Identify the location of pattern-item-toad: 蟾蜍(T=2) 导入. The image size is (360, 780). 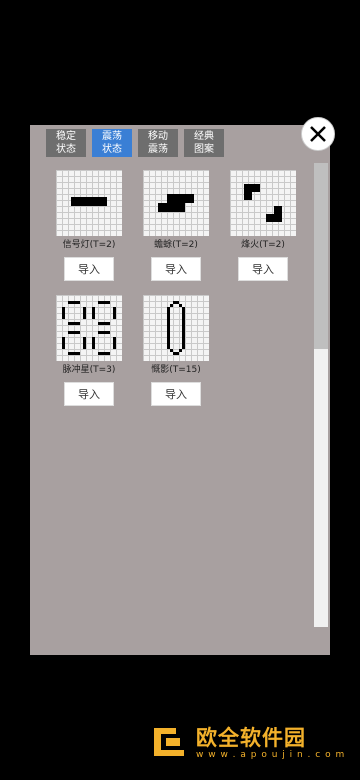
(176, 225).